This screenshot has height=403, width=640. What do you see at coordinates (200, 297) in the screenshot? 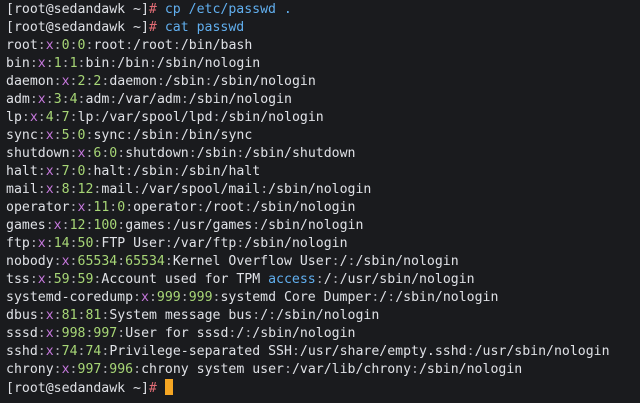
I see `gid: 999` at bounding box center [200, 297].